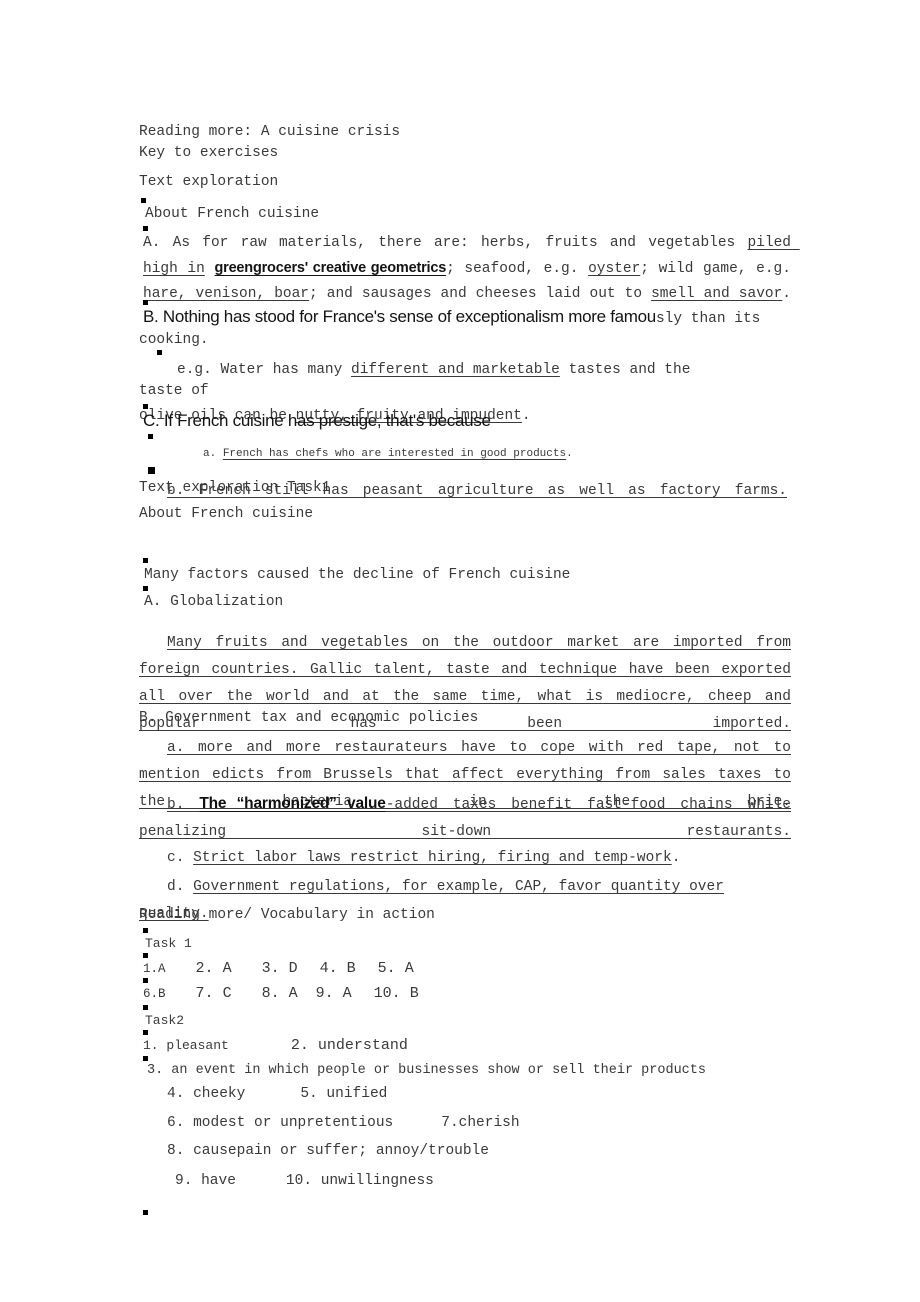 The width and height of the screenshot is (920, 1302). Describe the element at coordinates (182, 748) in the screenshot. I see `item-b2-a-label: a.` at that location.